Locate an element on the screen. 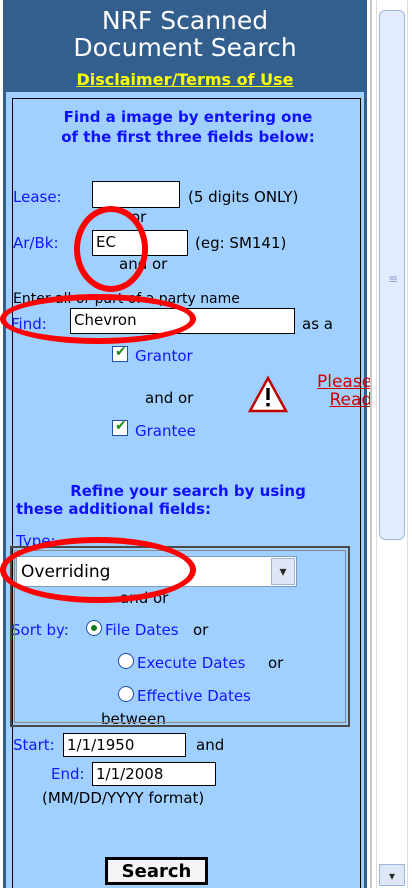 Image resolution: width=412 pixels, height=888 pixels. search-button: Search is located at coordinates (156, 871).